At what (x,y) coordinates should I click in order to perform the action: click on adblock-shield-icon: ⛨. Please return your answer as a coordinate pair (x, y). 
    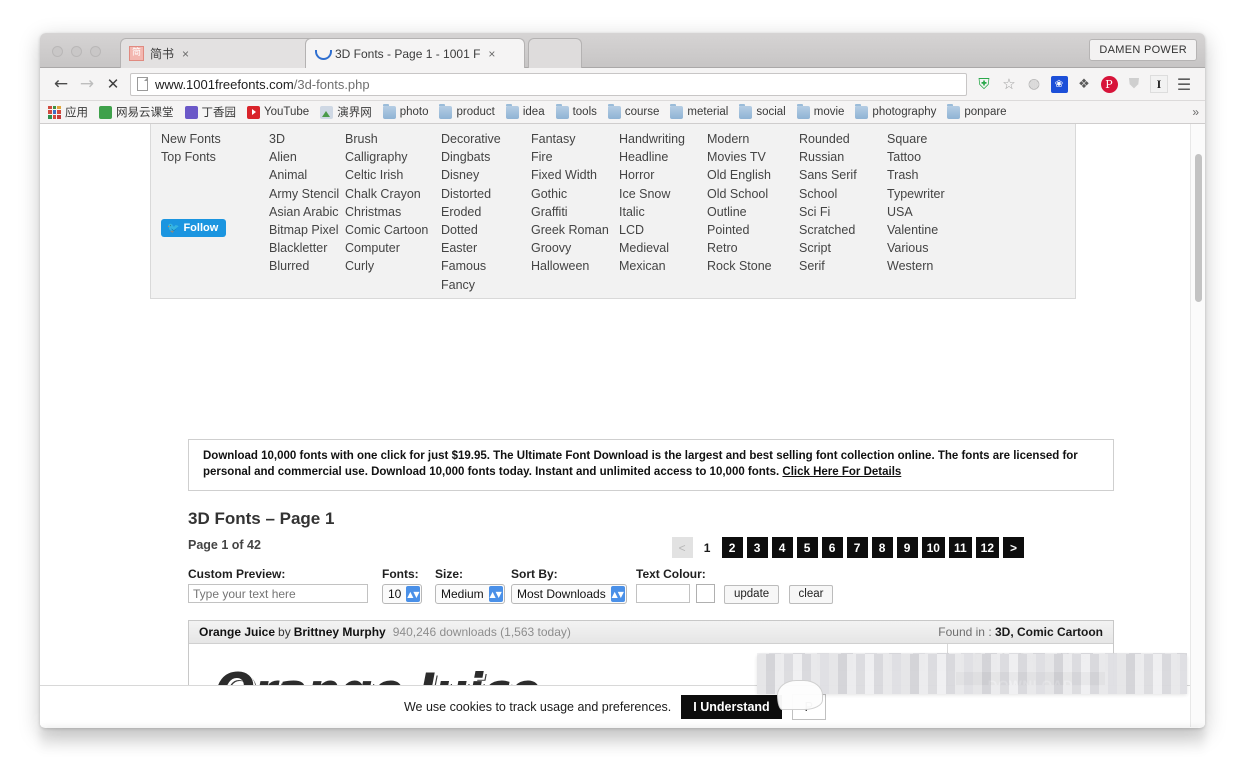
    Looking at the image, I should click on (984, 84).